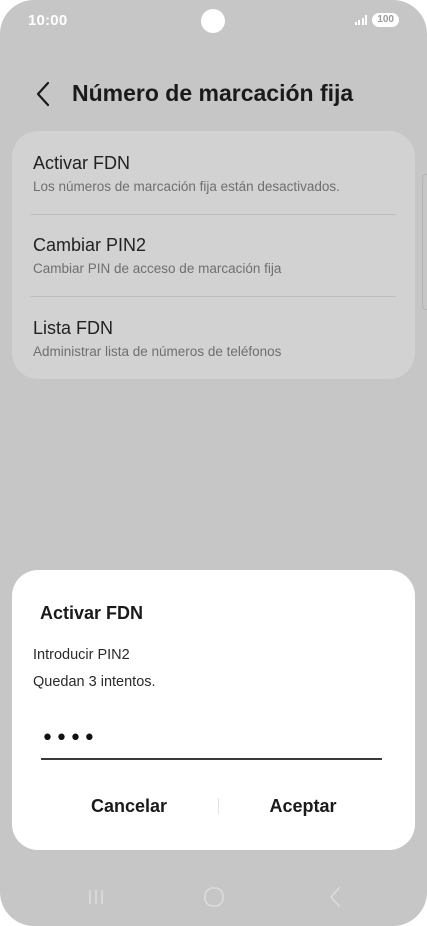 This screenshot has height=926, width=427. What do you see at coordinates (81, 655) in the screenshot?
I see `dialog-instruction: Introducir PIN2` at bounding box center [81, 655].